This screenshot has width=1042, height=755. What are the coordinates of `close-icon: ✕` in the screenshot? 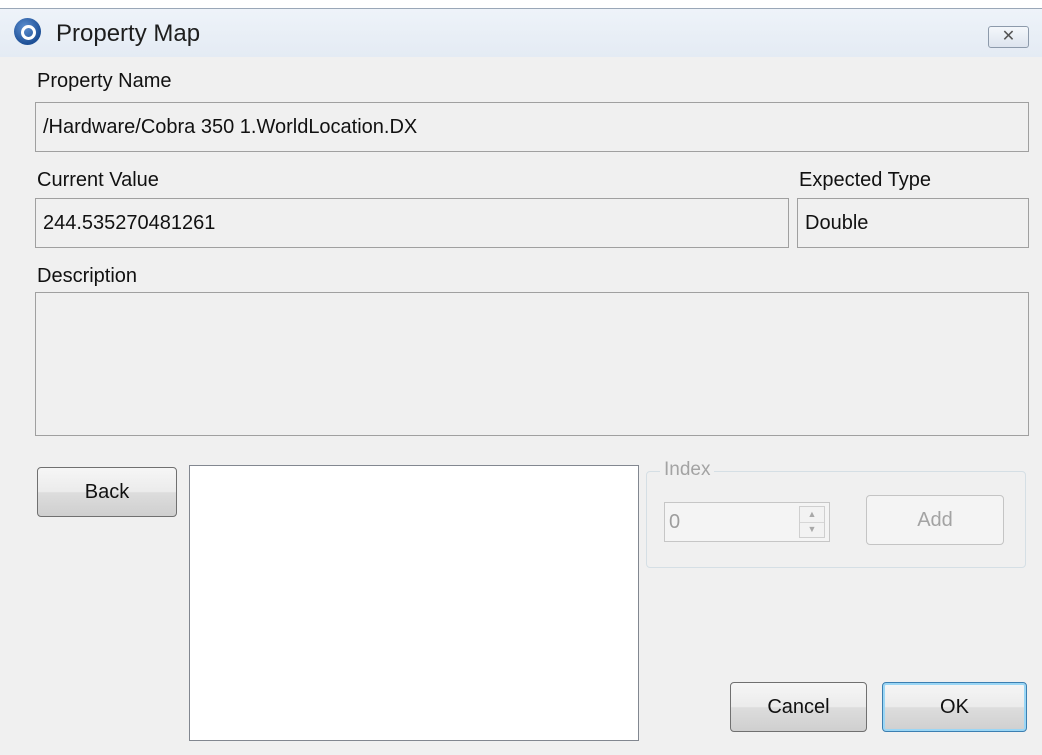 It's located at (1008, 36).